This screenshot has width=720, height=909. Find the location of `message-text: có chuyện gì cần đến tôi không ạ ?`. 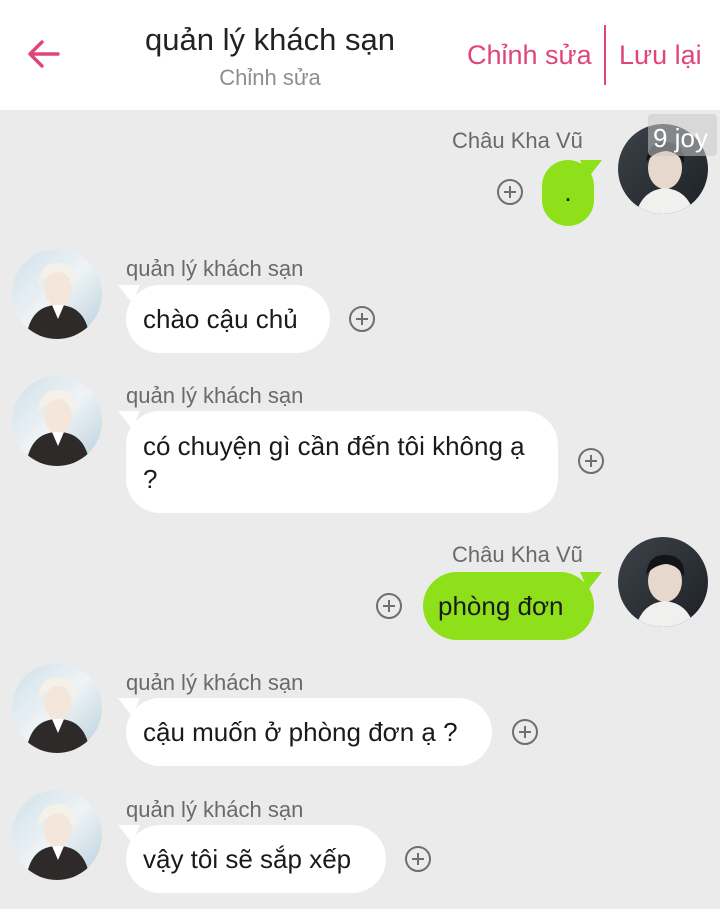

message-text: có chuyện gì cần đến tôi không ạ ? is located at coordinates (334, 462).